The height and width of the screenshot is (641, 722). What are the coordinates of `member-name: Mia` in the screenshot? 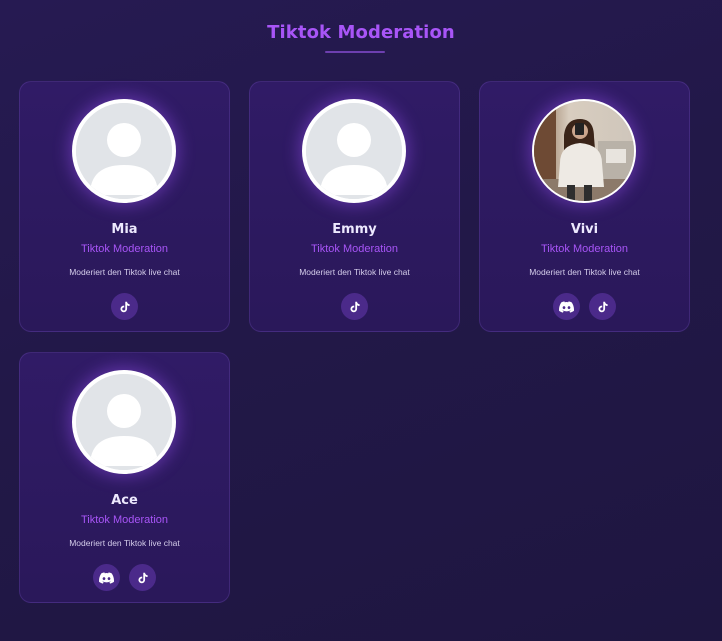 It's located at (124, 229).